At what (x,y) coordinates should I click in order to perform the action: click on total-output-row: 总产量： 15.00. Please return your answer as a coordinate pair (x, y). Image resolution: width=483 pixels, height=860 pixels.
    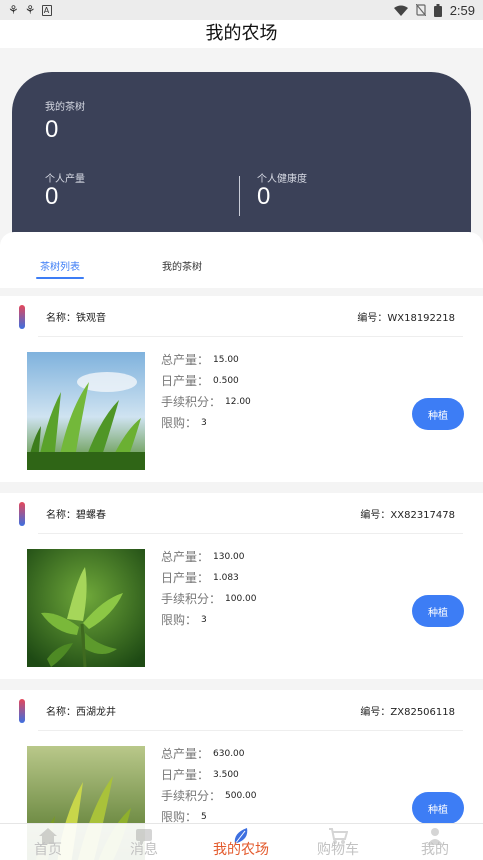
    Looking at the image, I should click on (206, 359).